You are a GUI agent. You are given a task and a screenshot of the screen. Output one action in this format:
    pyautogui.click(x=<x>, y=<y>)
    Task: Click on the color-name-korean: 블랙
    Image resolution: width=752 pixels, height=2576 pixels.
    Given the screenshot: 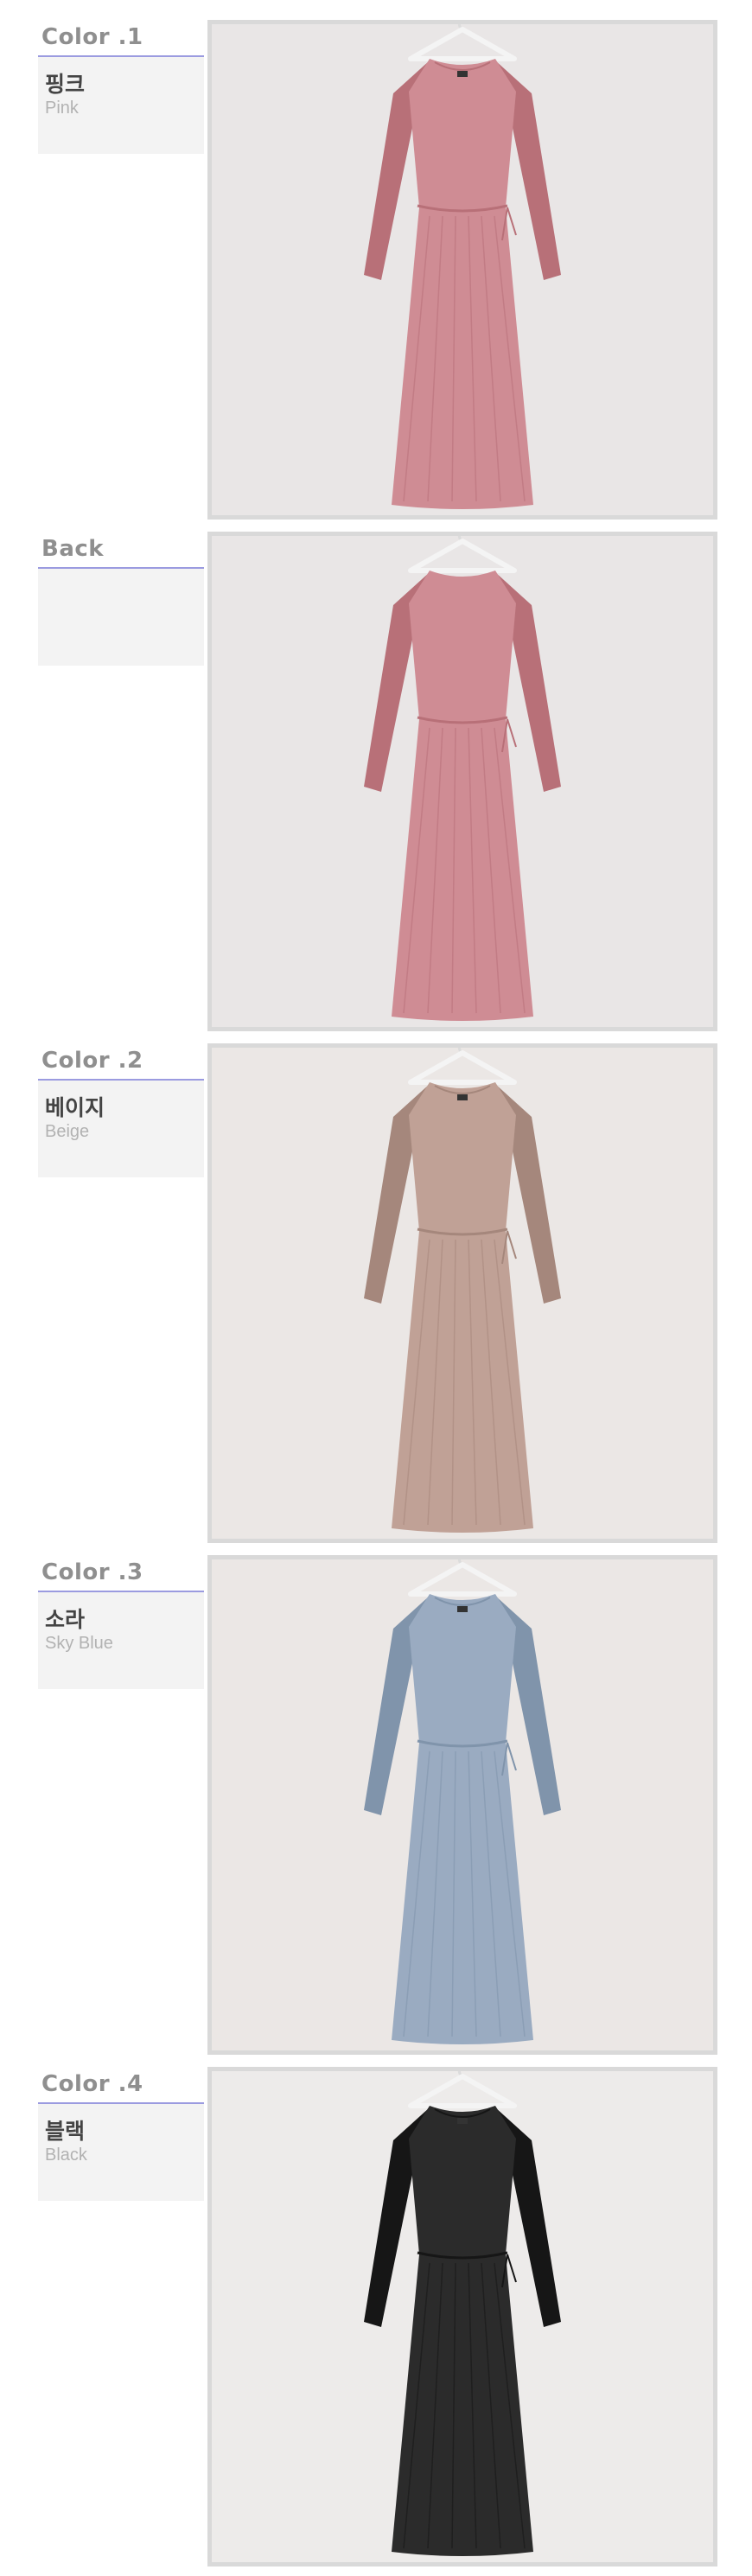 What is the action you would take?
    pyautogui.click(x=65, y=2131)
    